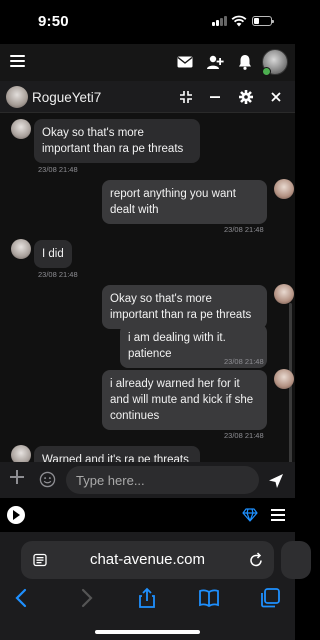 The height and width of the screenshot is (640, 320). What do you see at coordinates (66, 97) in the screenshot?
I see `chat-partner-name: RogueYeti7` at bounding box center [66, 97].